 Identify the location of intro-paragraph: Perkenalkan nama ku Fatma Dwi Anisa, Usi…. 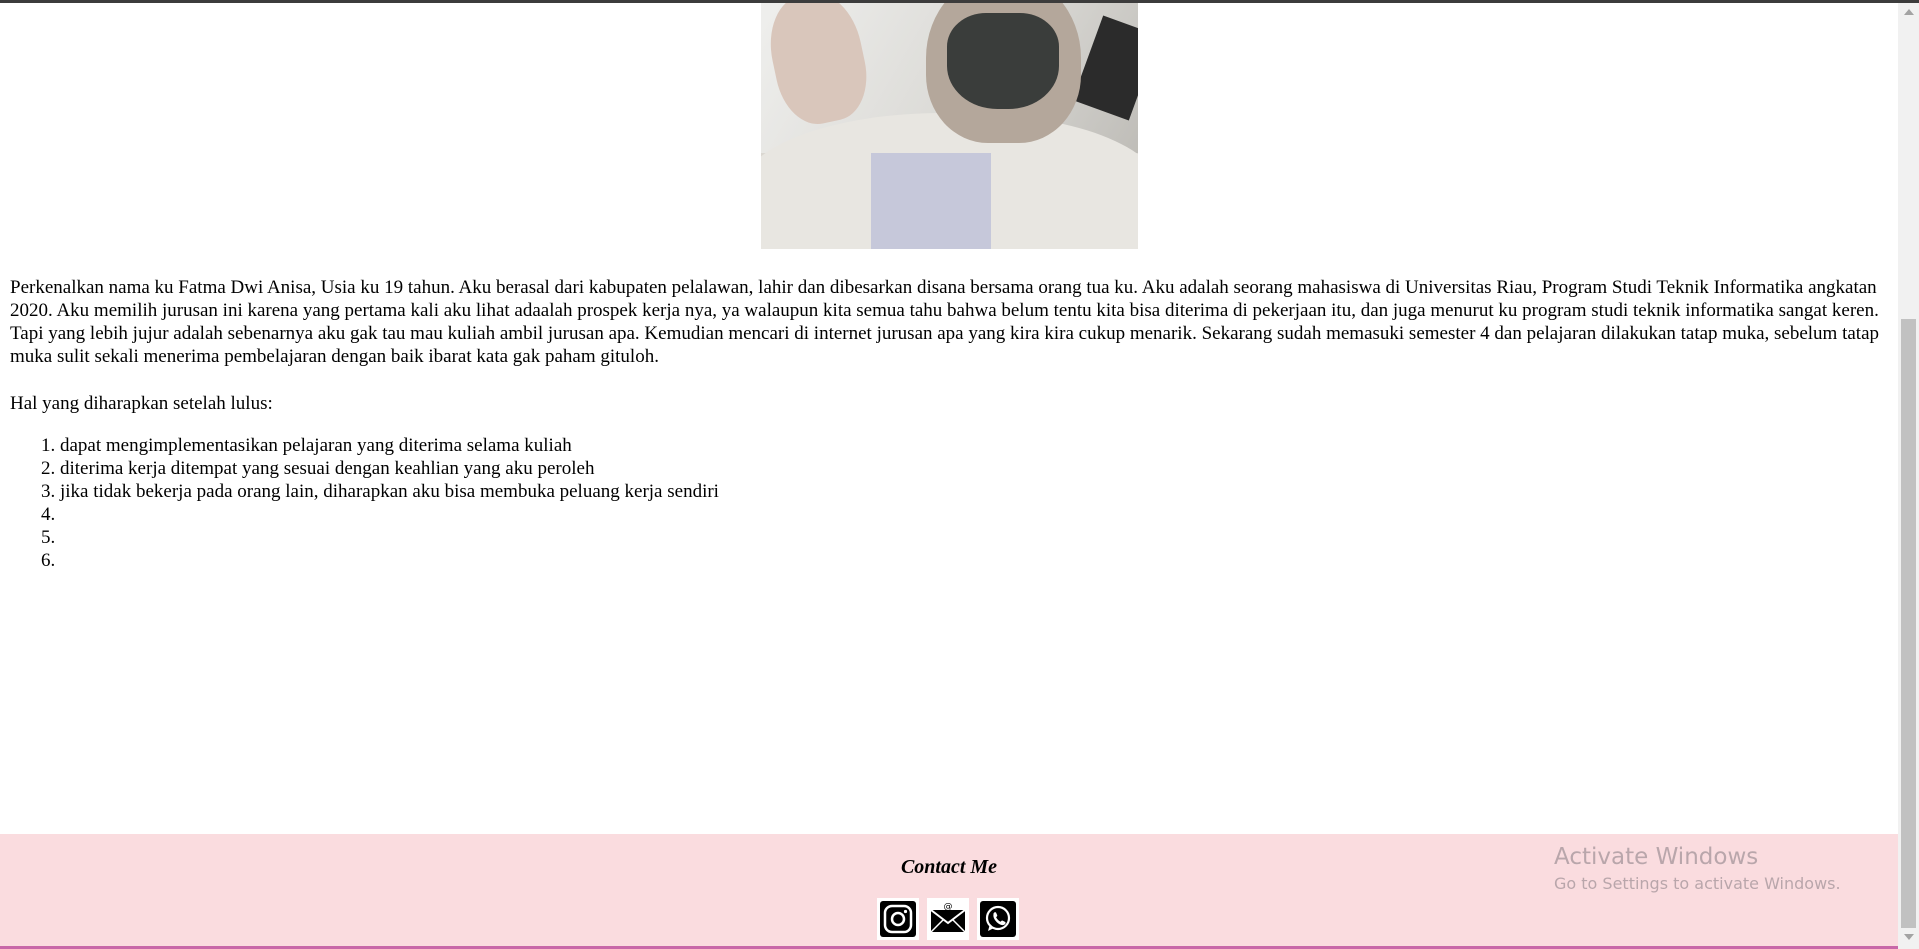
(945, 322).